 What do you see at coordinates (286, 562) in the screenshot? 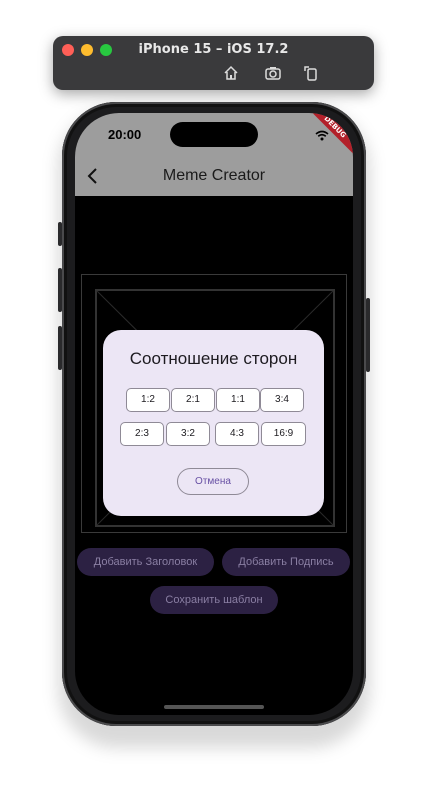
I see `add-caption-button: Добавить Подпись` at bounding box center [286, 562].